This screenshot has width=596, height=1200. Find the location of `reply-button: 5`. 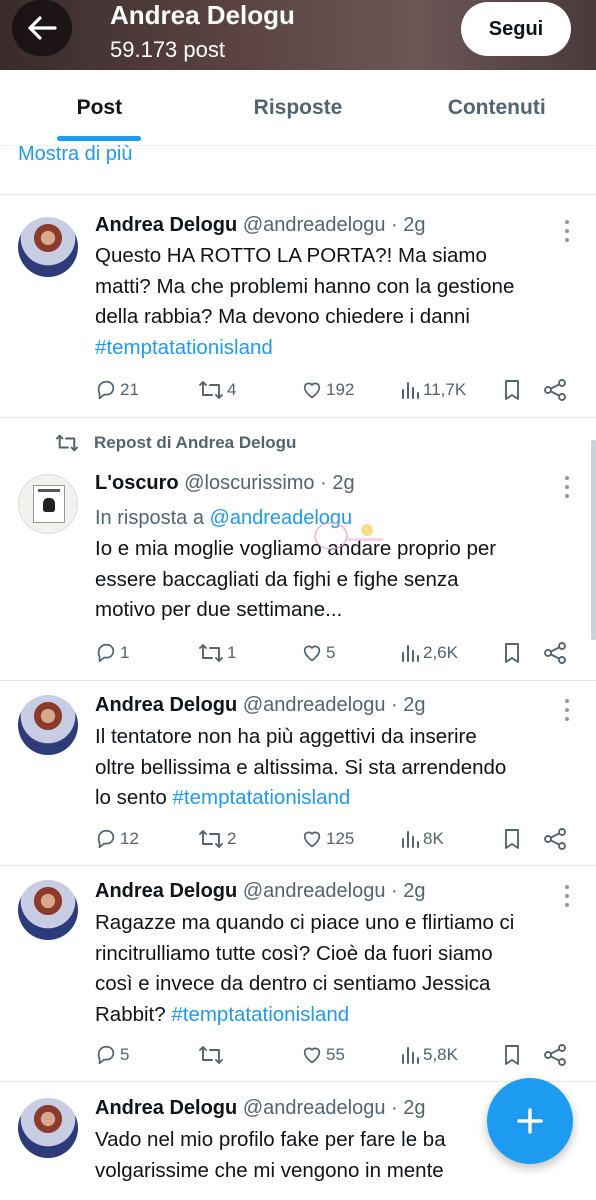

reply-button: 5 is located at coordinates (112, 1055).